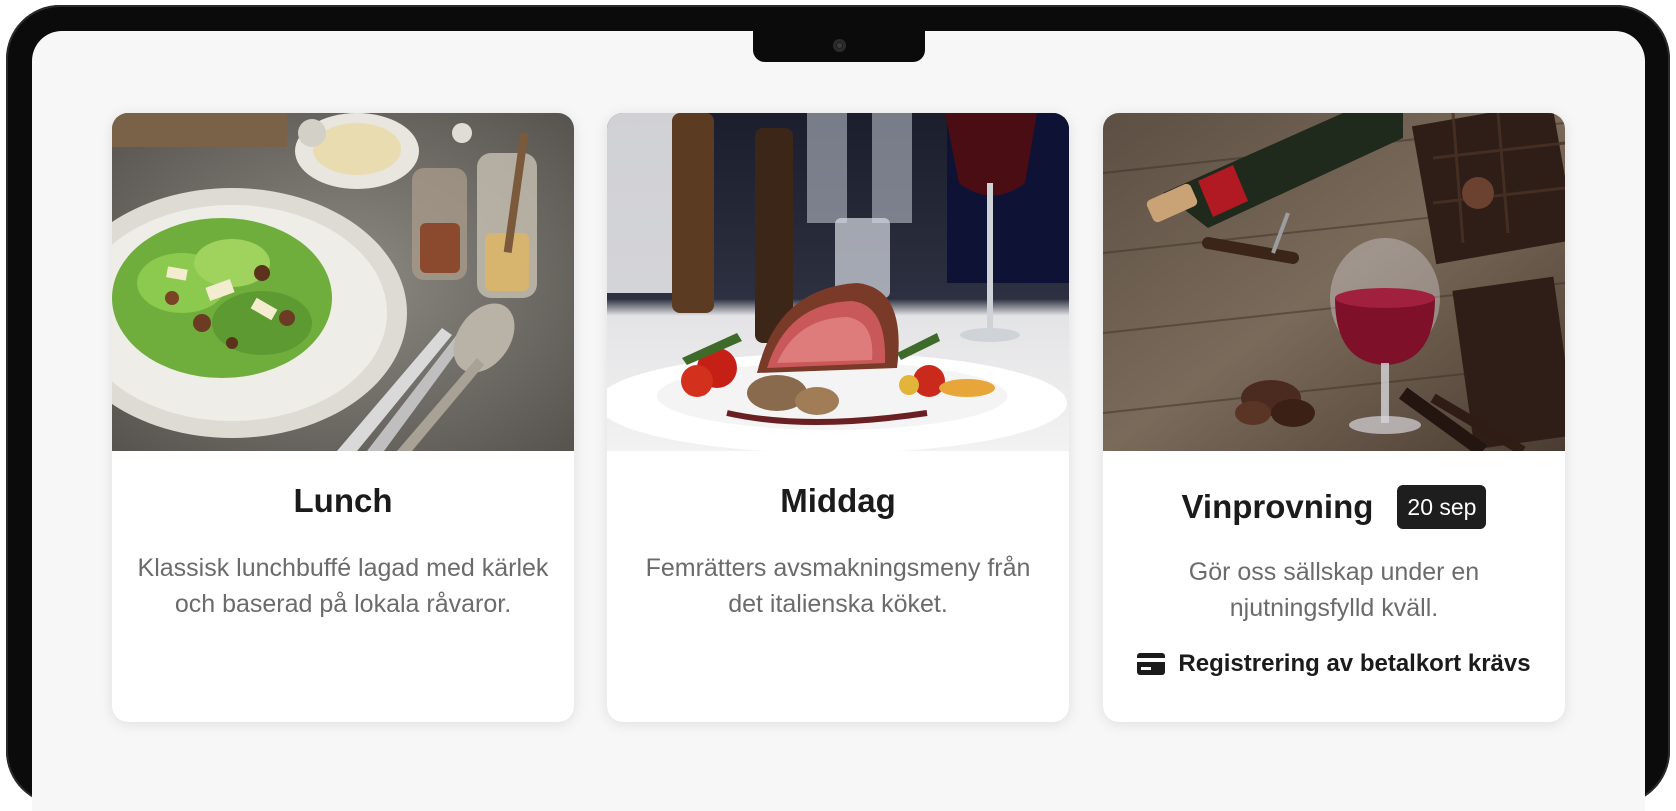 The image size is (1676, 811). What do you see at coordinates (1354, 663) in the screenshot?
I see `payment-notice-text: Registrering av betalkort krävs` at bounding box center [1354, 663].